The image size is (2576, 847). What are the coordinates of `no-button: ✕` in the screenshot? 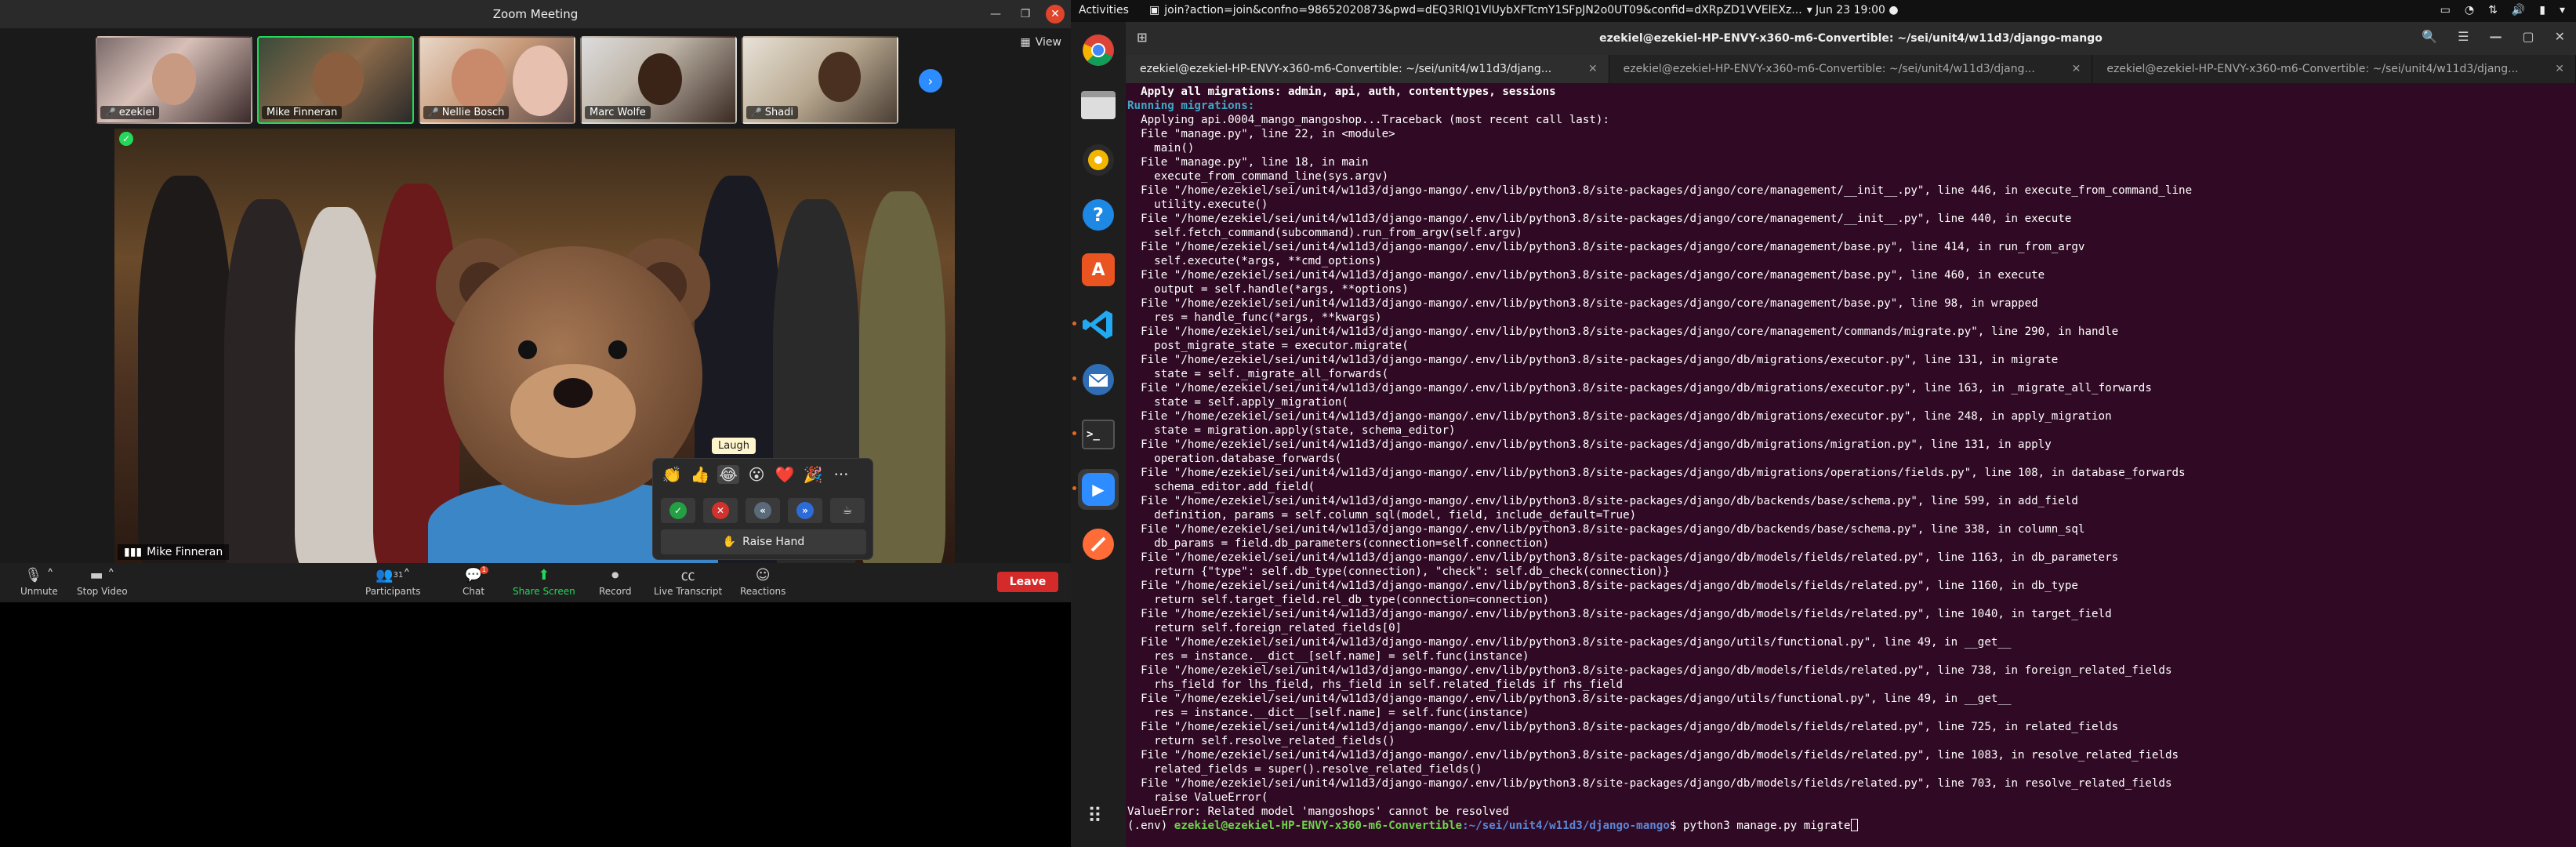 It's located at (720, 510).